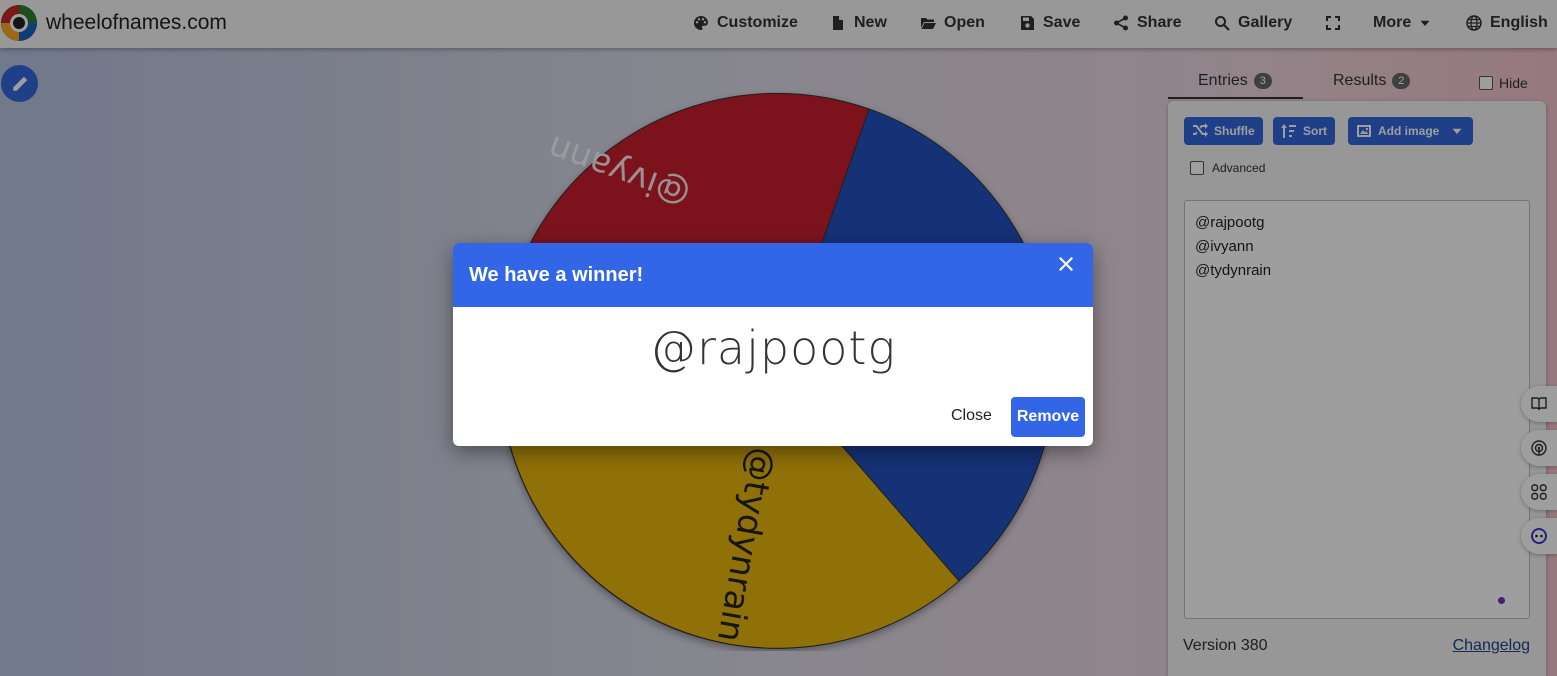  I want to click on save-label: Save, so click(1062, 22).